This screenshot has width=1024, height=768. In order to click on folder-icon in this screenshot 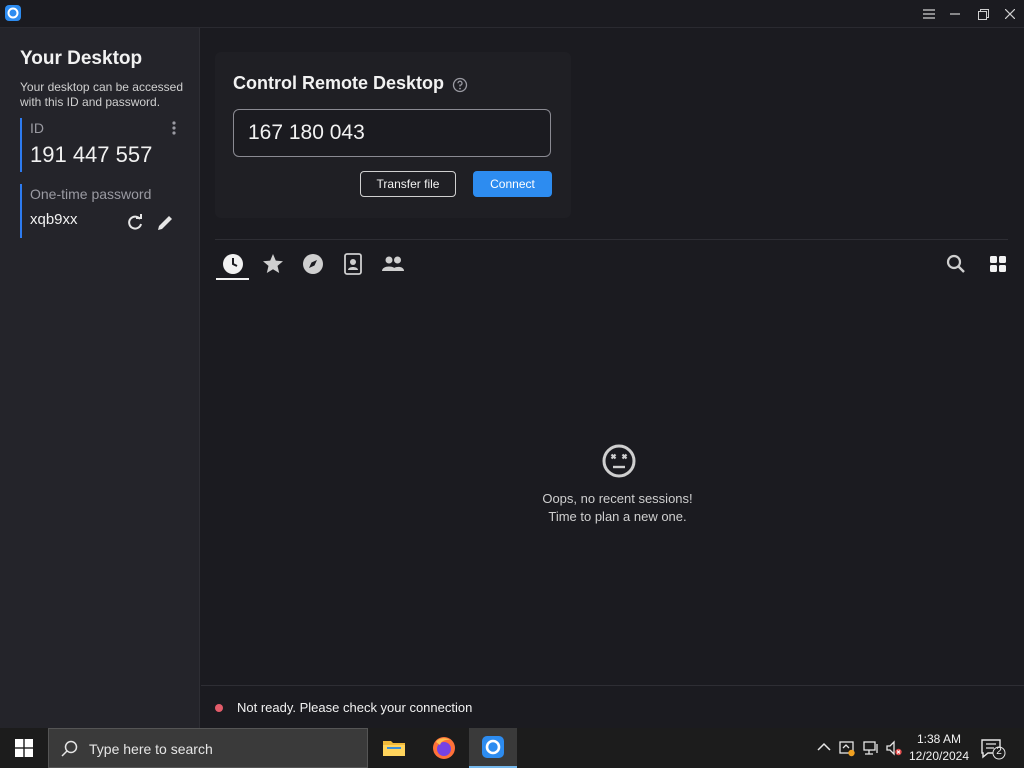, I will do `click(394, 748)`.